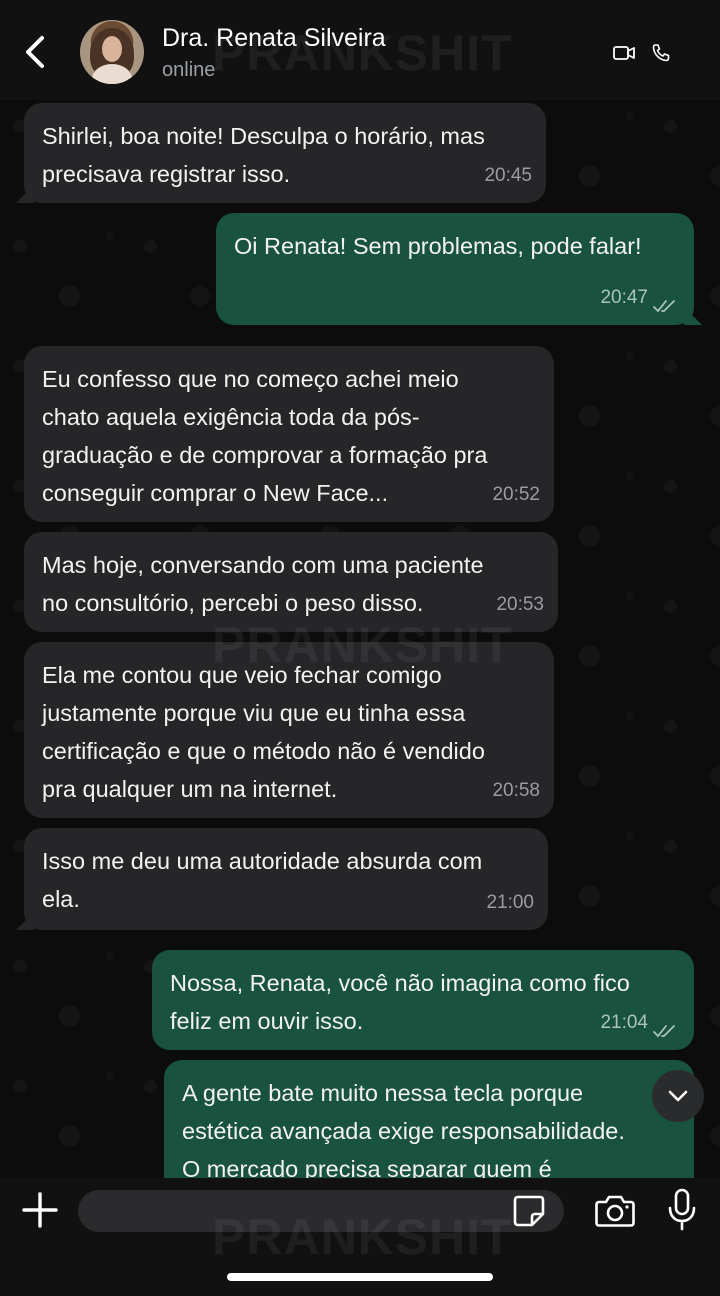  Describe the element at coordinates (516, 494) in the screenshot. I see `message-time: 20:52` at that location.